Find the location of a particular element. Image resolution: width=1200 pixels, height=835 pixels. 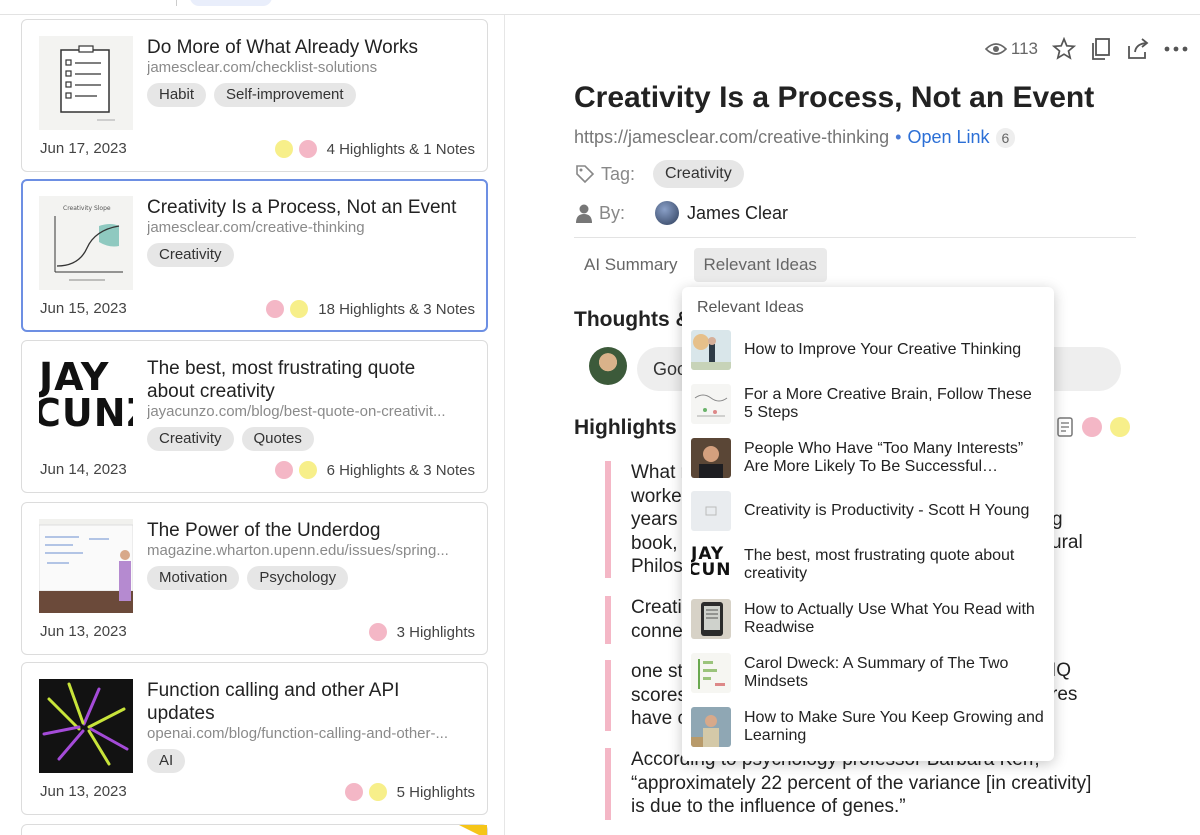

detail-actions: 113 is located at coordinates (1086, 49).